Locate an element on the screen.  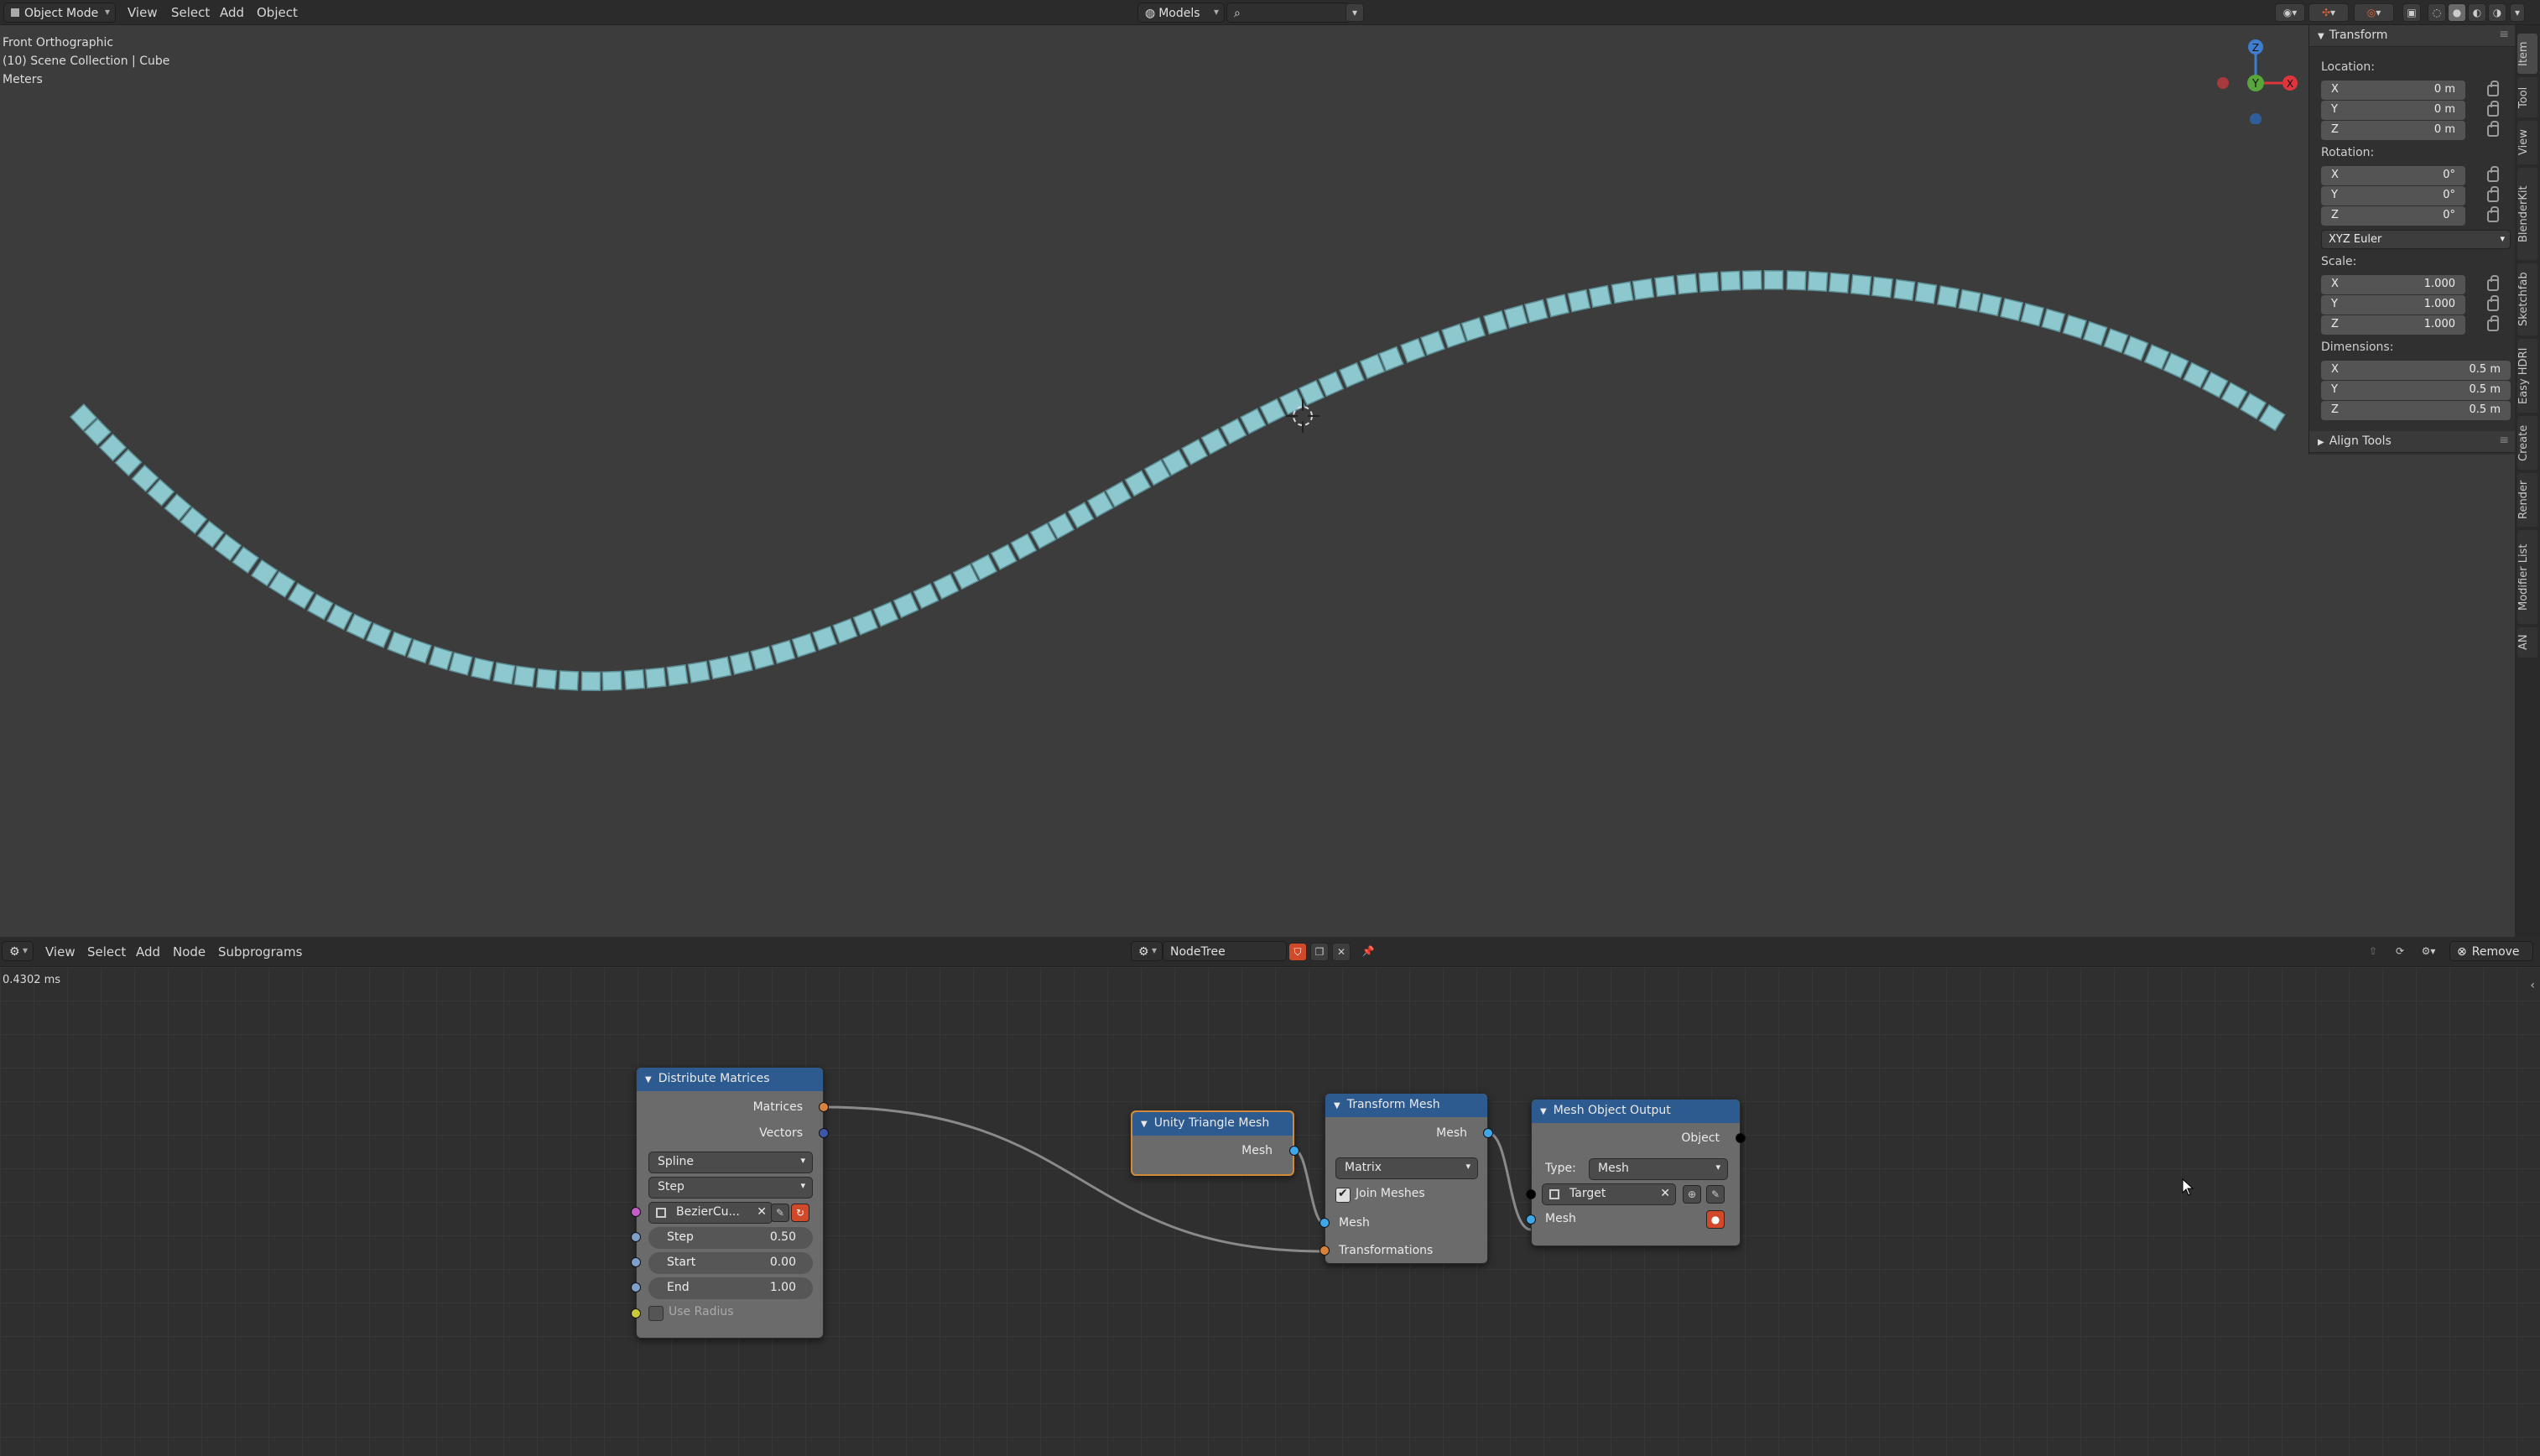
location-y-field: Y 0 m is located at coordinates (2393, 110).